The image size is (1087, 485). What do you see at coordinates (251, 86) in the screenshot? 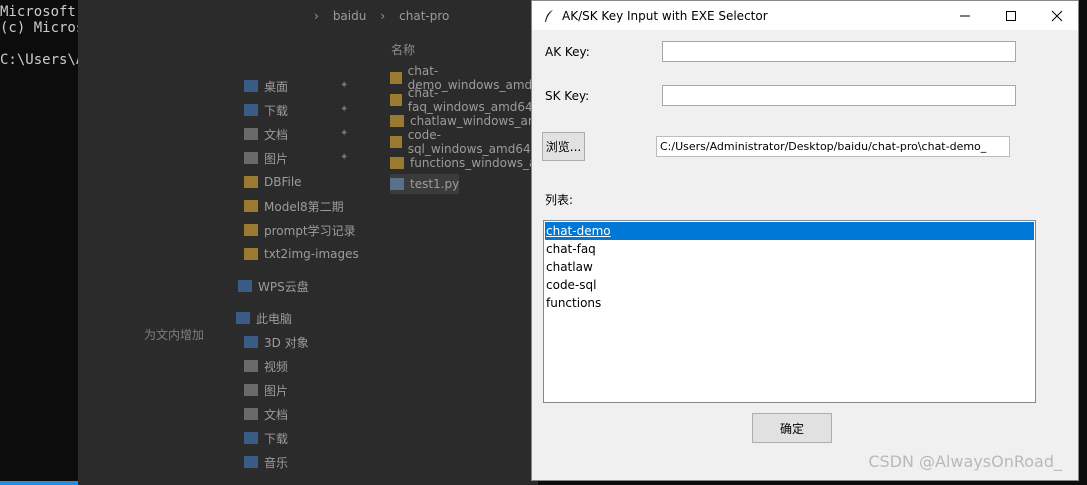
I see `desktop-icon` at bounding box center [251, 86].